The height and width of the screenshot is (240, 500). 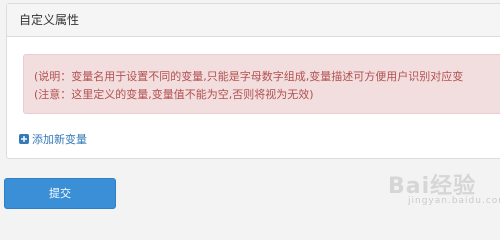 What do you see at coordinates (60, 193) in the screenshot?
I see `submit-button: 提交` at bounding box center [60, 193].